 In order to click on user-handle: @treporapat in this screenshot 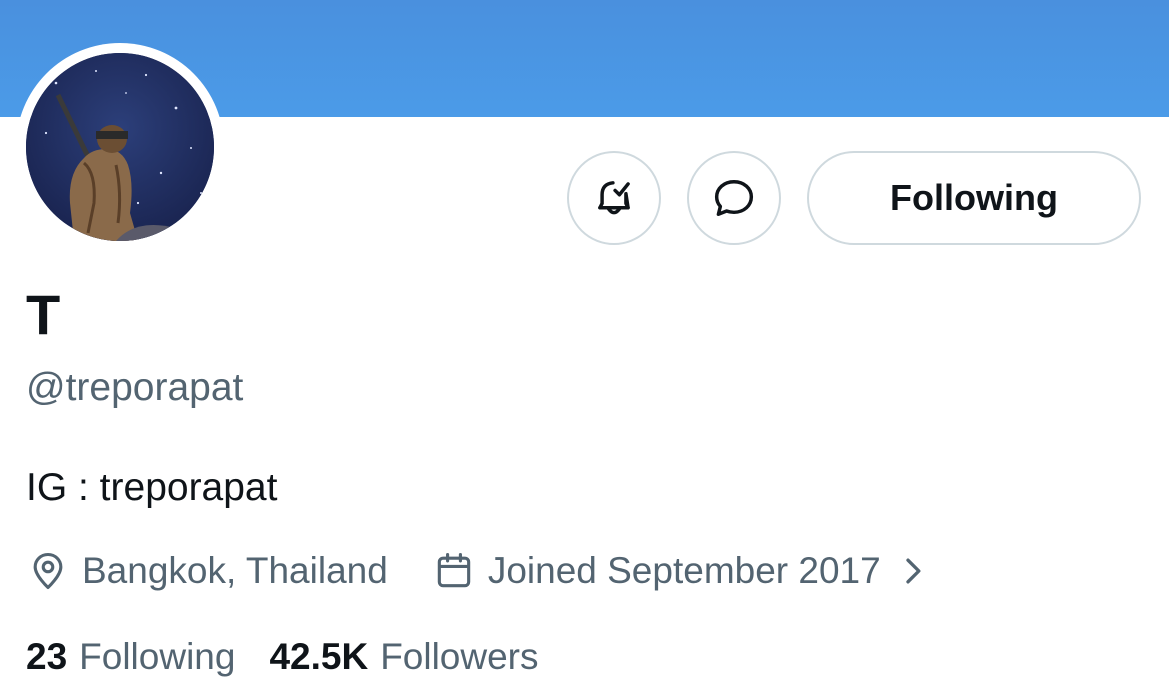, I will do `click(135, 387)`.